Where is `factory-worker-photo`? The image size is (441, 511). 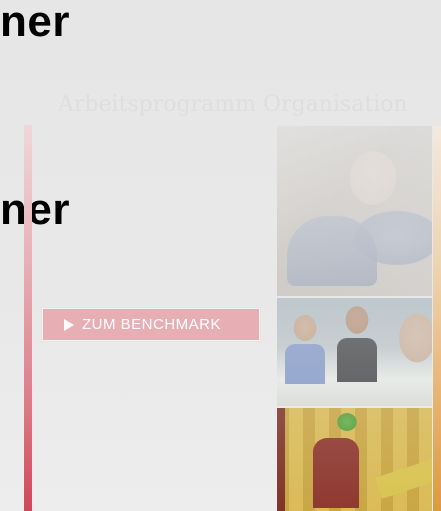
factory-worker-photo is located at coordinates (354, 459).